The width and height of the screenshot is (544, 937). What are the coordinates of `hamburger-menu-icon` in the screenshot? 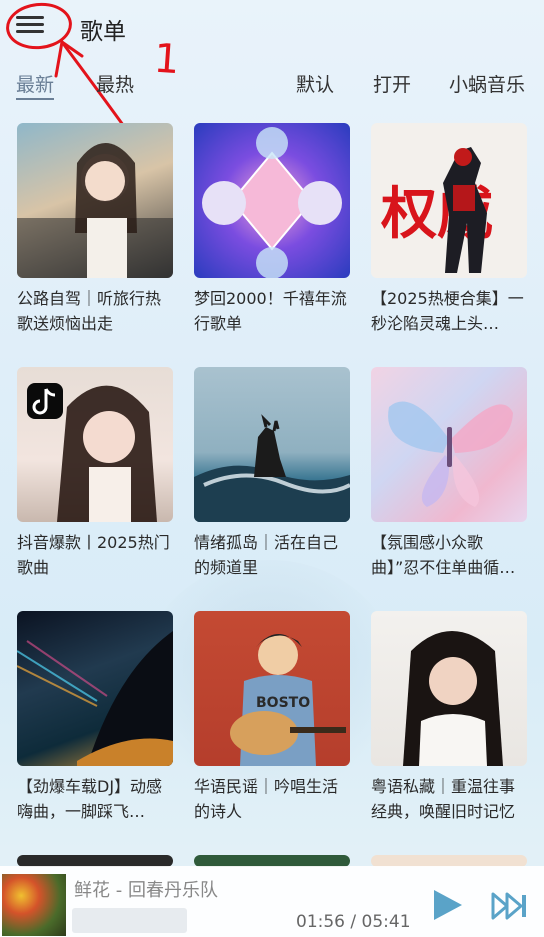 It's located at (30, 26).